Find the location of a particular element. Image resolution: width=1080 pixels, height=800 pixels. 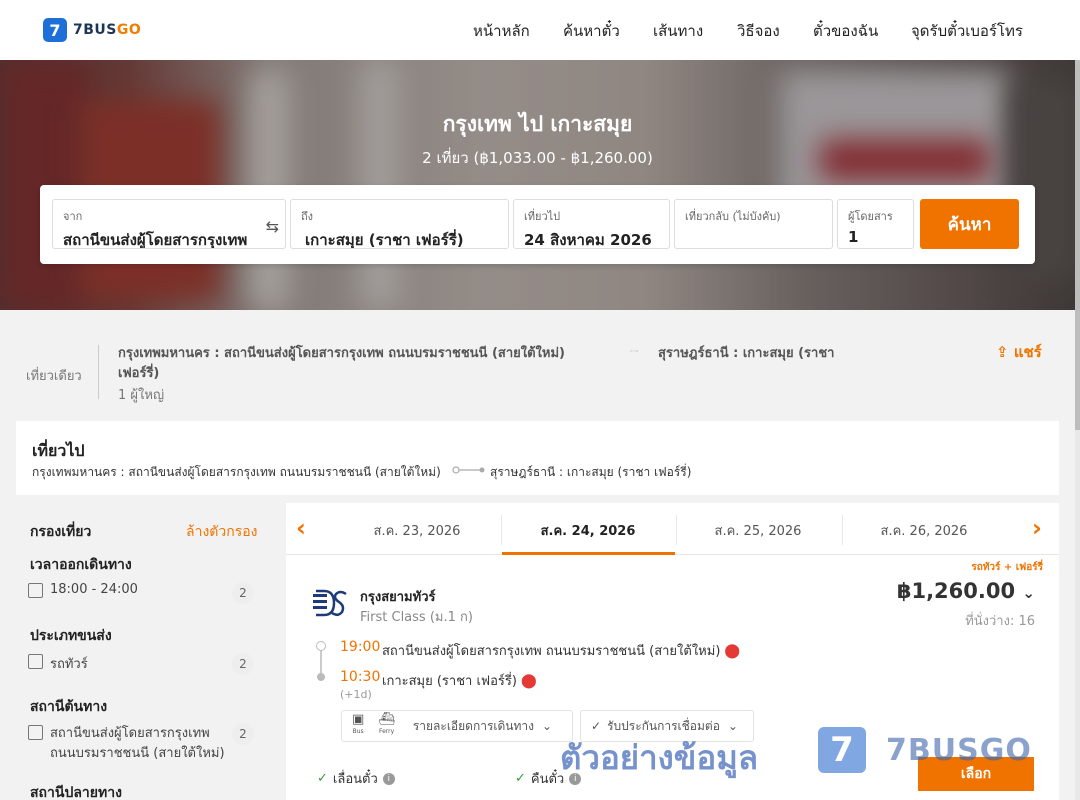

price-dropdown: ฿1,260.00 ⌄ is located at coordinates (966, 591).